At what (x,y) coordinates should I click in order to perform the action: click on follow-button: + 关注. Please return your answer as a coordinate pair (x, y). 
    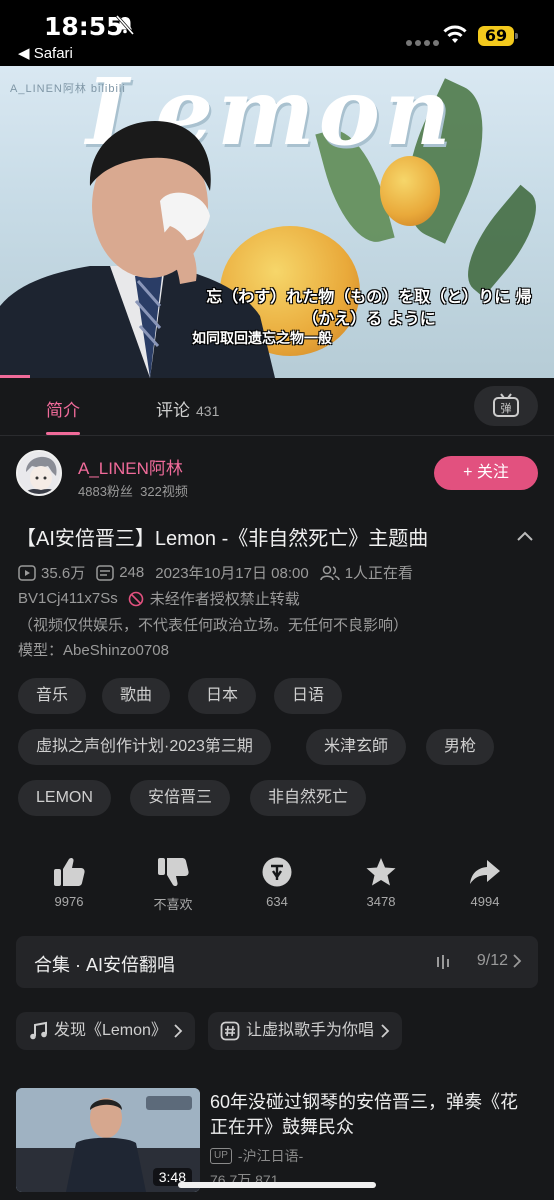
    Looking at the image, I should click on (486, 473).